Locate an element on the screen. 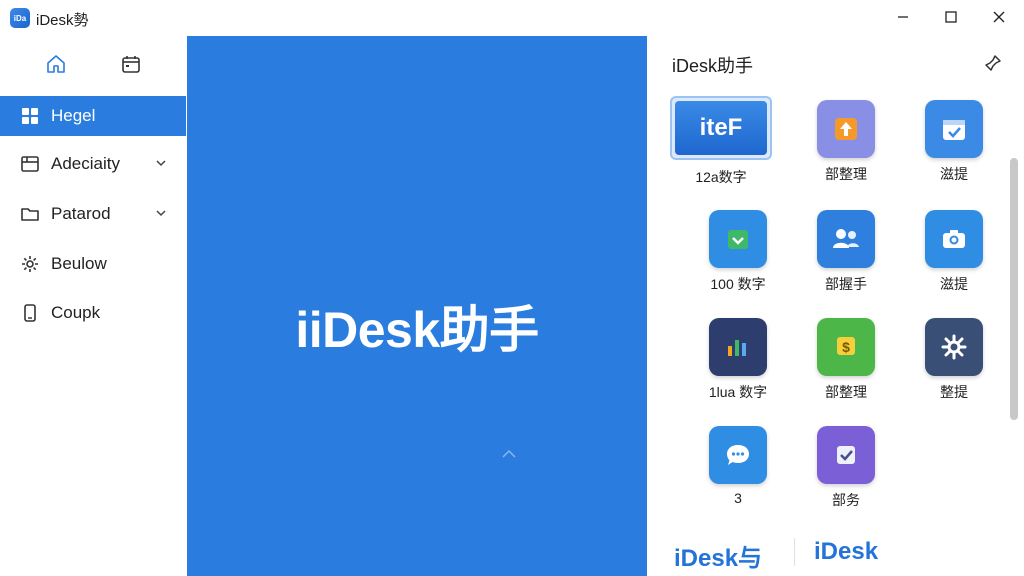 The width and height of the screenshot is (1024, 576). home-icon is located at coordinates (56, 64).